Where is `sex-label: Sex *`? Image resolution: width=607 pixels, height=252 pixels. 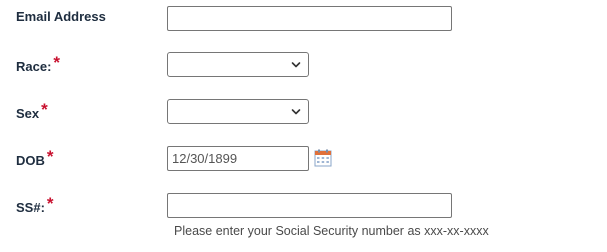 sex-label: Sex * is located at coordinates (32, 111).